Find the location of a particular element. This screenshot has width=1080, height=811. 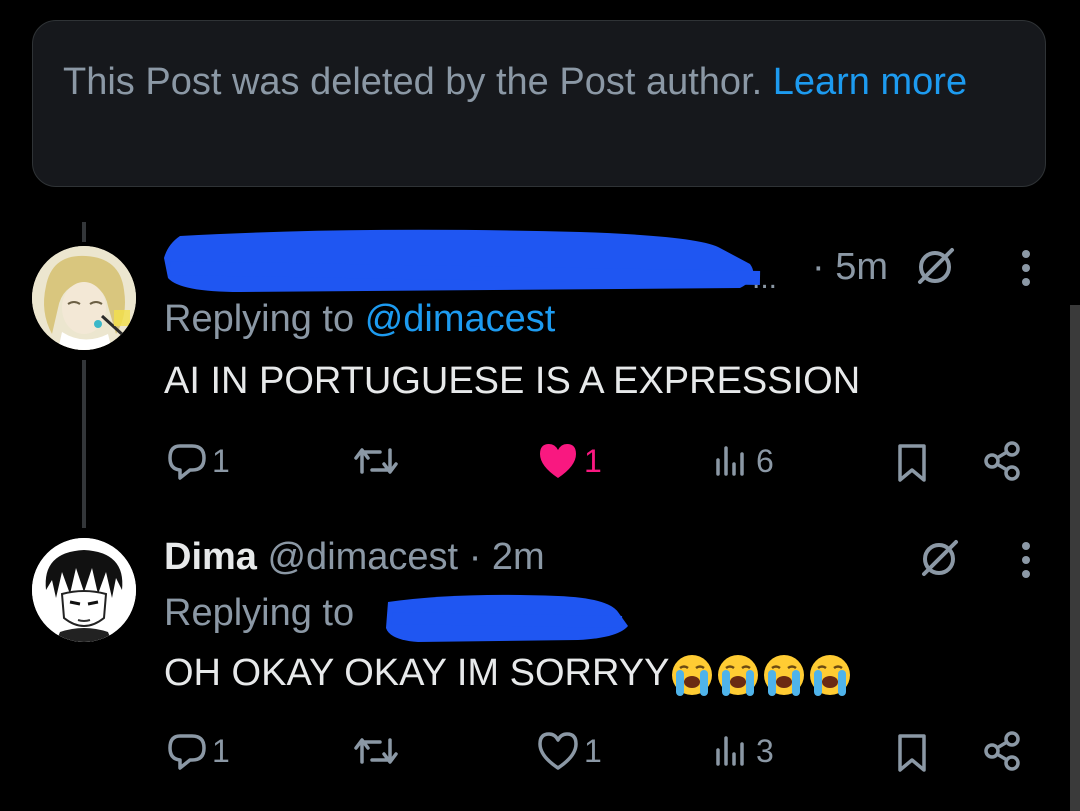

emoji-row is located at coordinates (761, 674).